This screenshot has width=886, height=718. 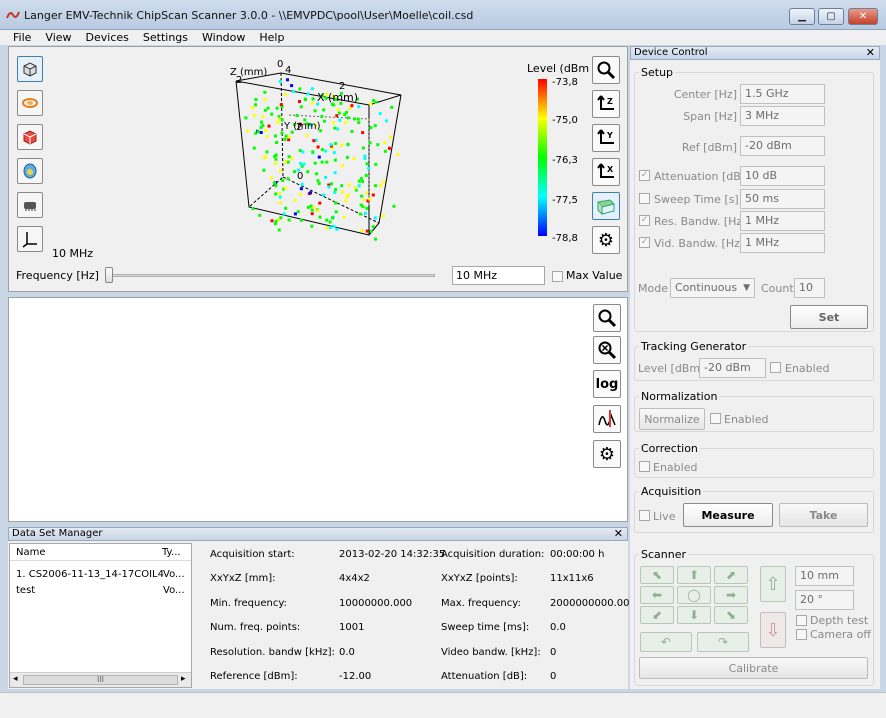 I want to click on frequency-slider-handle, so click(x=109, y=275).